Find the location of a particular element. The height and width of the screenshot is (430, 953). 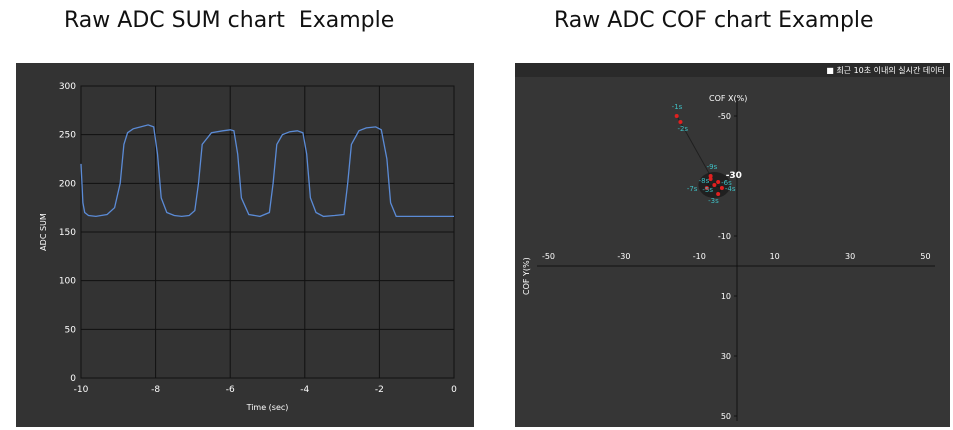

x-tick-label: -4 is located at coordinates (304, 390).